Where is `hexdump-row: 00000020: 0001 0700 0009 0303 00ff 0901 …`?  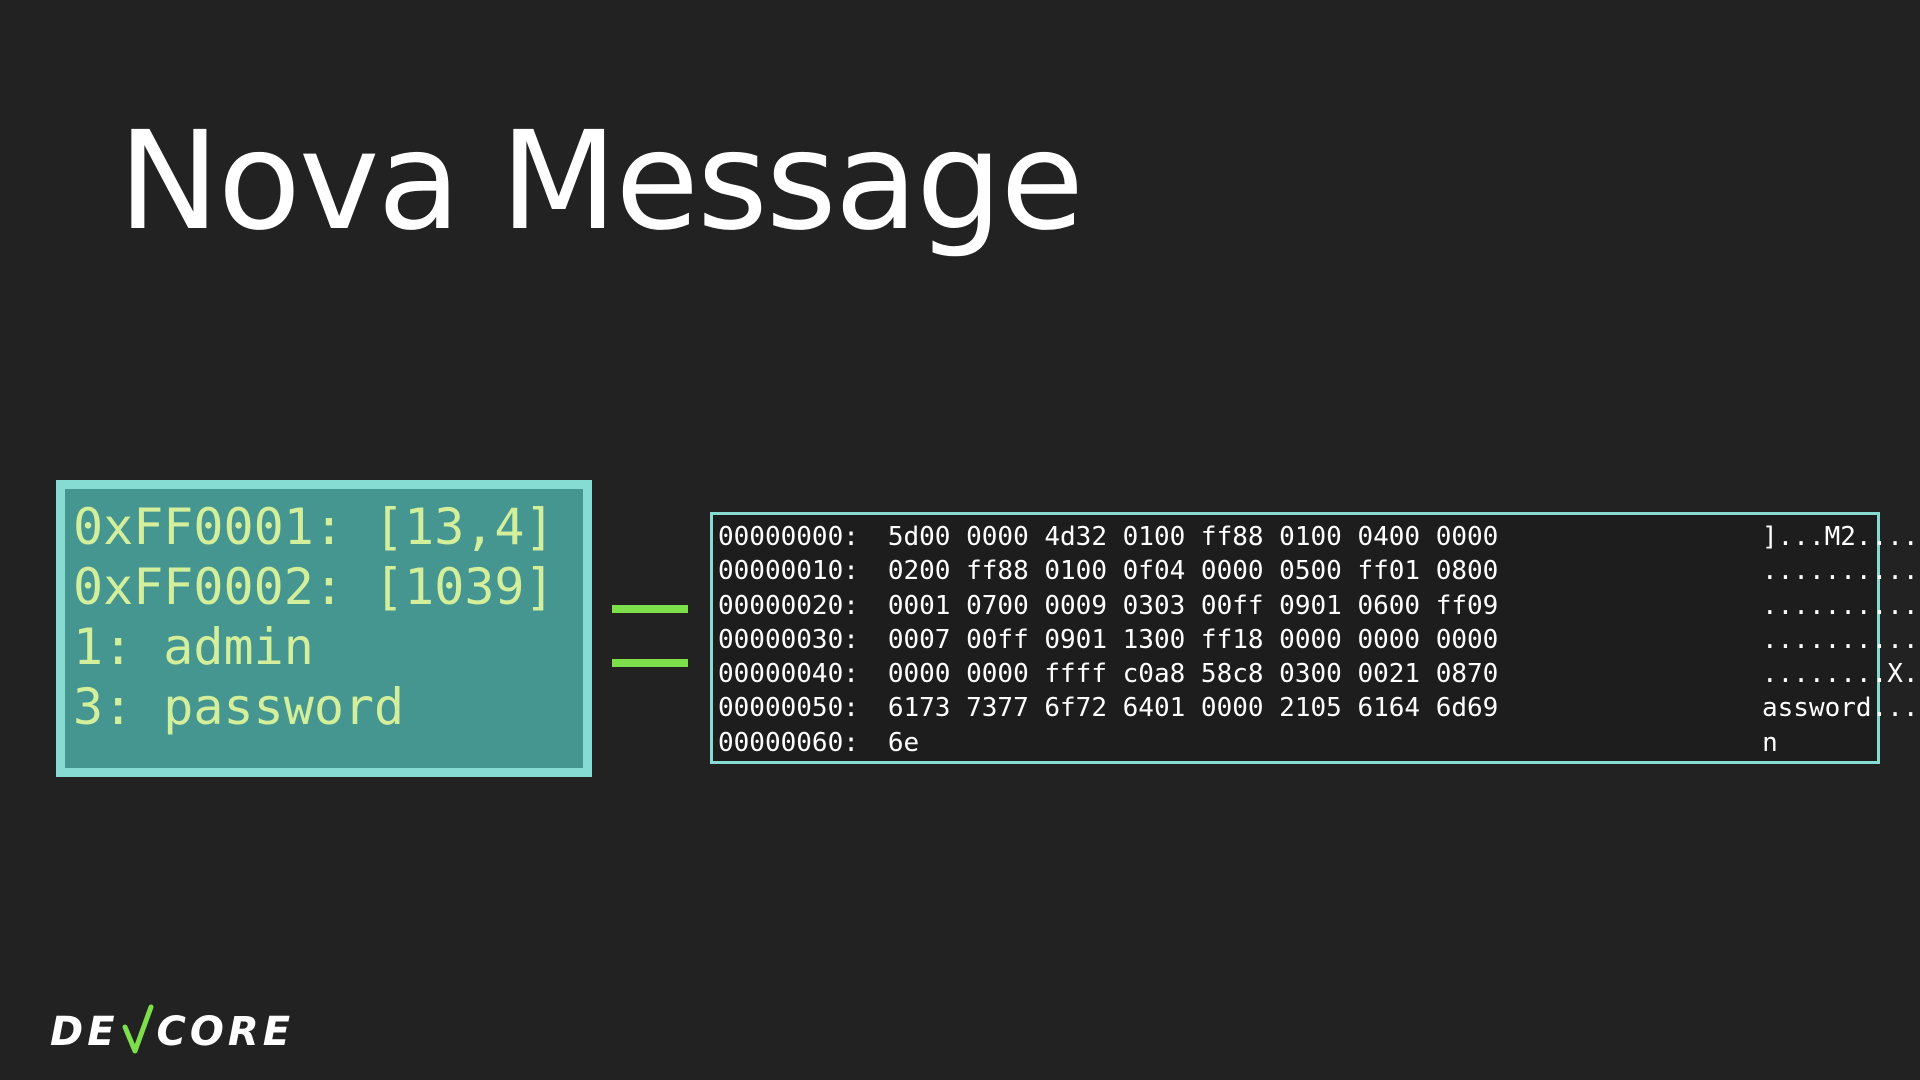 hexdump-row: 00000020: 0001 0700 0009 0303 00ff 0901 … is located at coordinates (1319, 606).